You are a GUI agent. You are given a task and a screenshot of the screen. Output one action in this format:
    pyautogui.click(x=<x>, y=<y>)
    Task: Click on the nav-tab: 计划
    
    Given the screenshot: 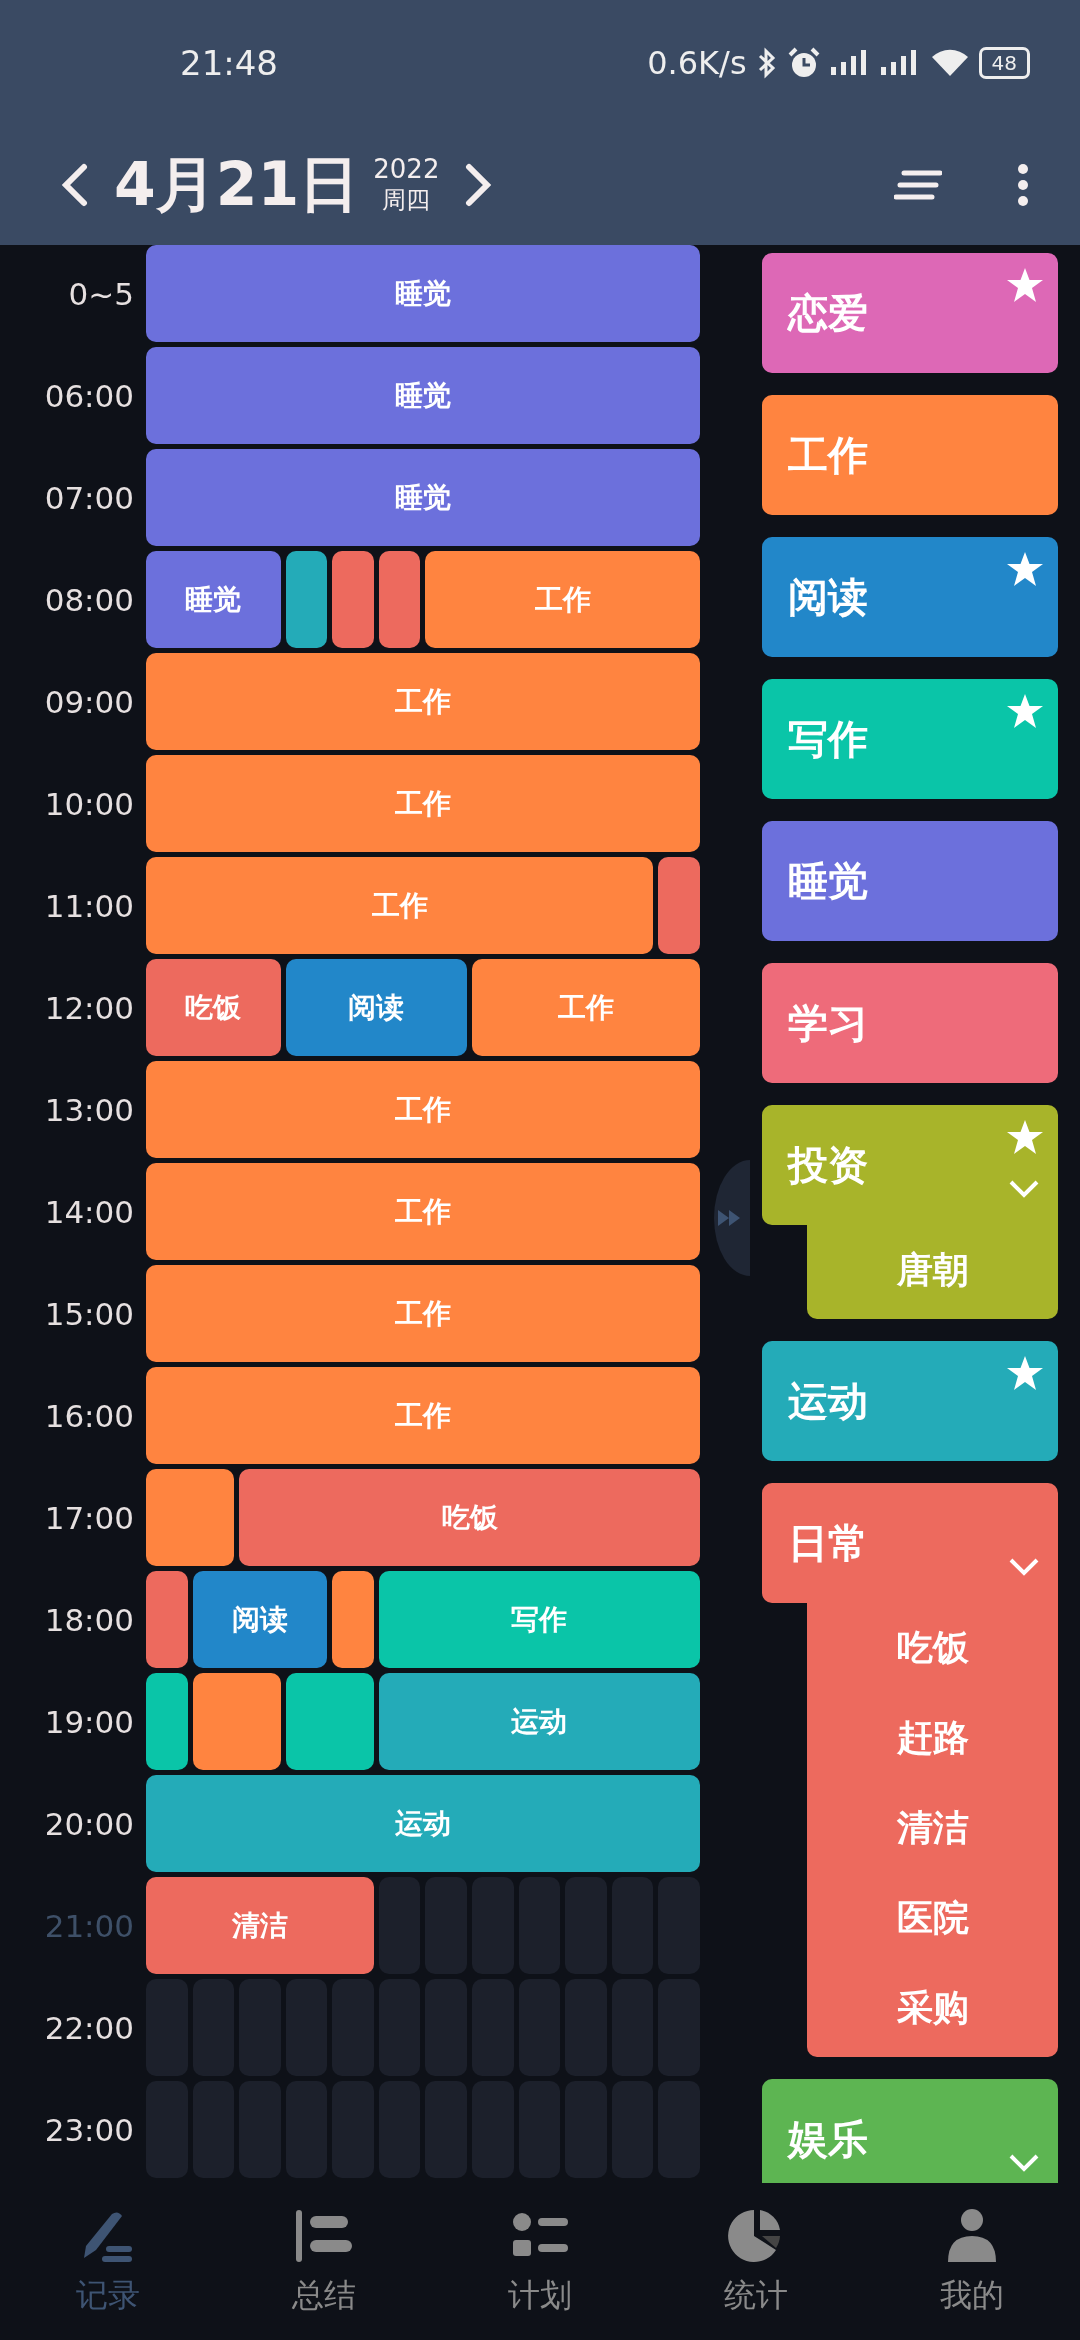 What is the action you would take?
    pyautogui.click(x=540, y=2261)
    